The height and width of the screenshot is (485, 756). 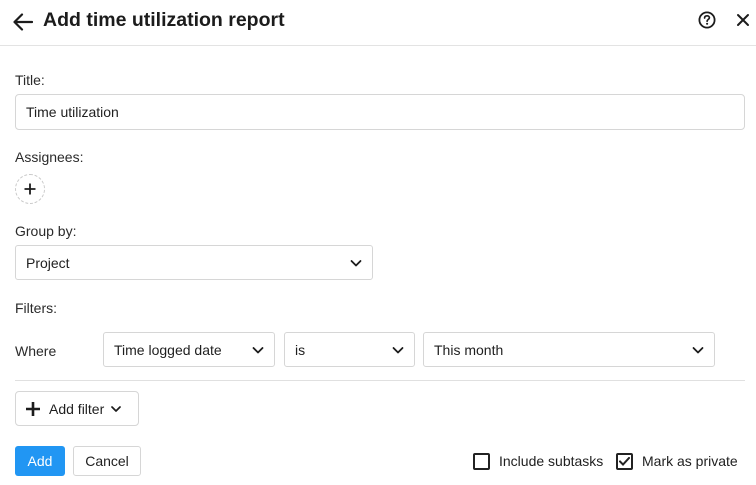 I want to click on dialog-title: Add time utilization report, so click(x=164, y=20).